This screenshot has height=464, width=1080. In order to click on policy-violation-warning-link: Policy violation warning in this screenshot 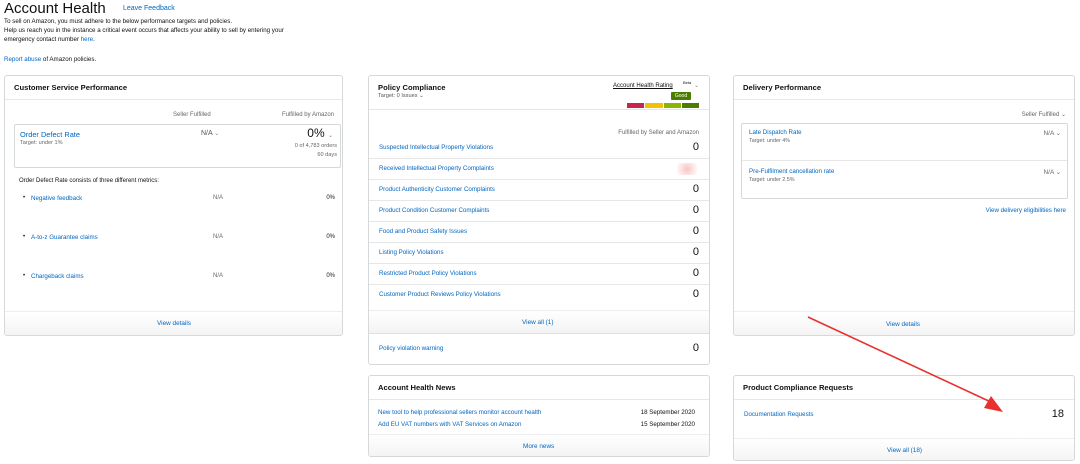, I will do `click(411, 348)`.